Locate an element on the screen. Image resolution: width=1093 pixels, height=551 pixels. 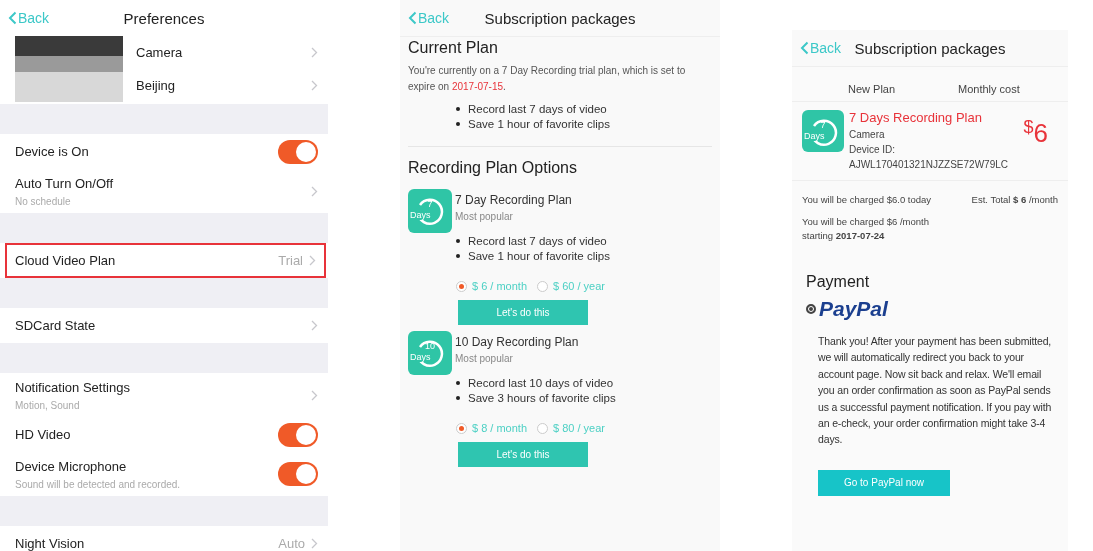
setting-row: HD Video is located at coordinates (164, 434).